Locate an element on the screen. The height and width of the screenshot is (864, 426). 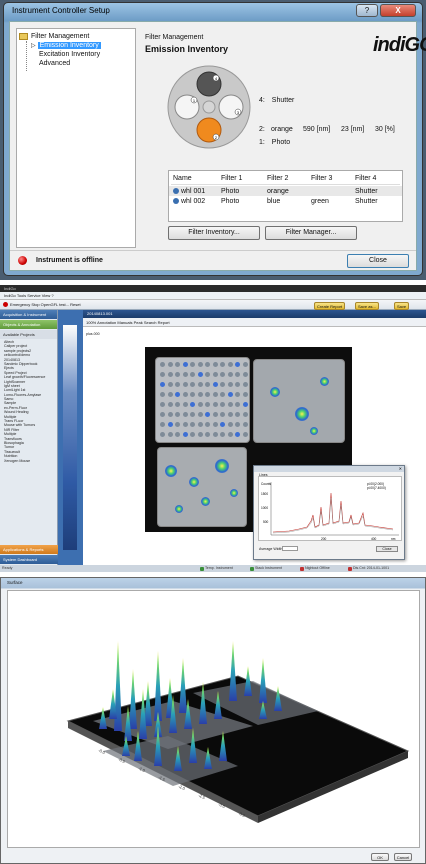
average-width-select is located at coordinates (290, 548).